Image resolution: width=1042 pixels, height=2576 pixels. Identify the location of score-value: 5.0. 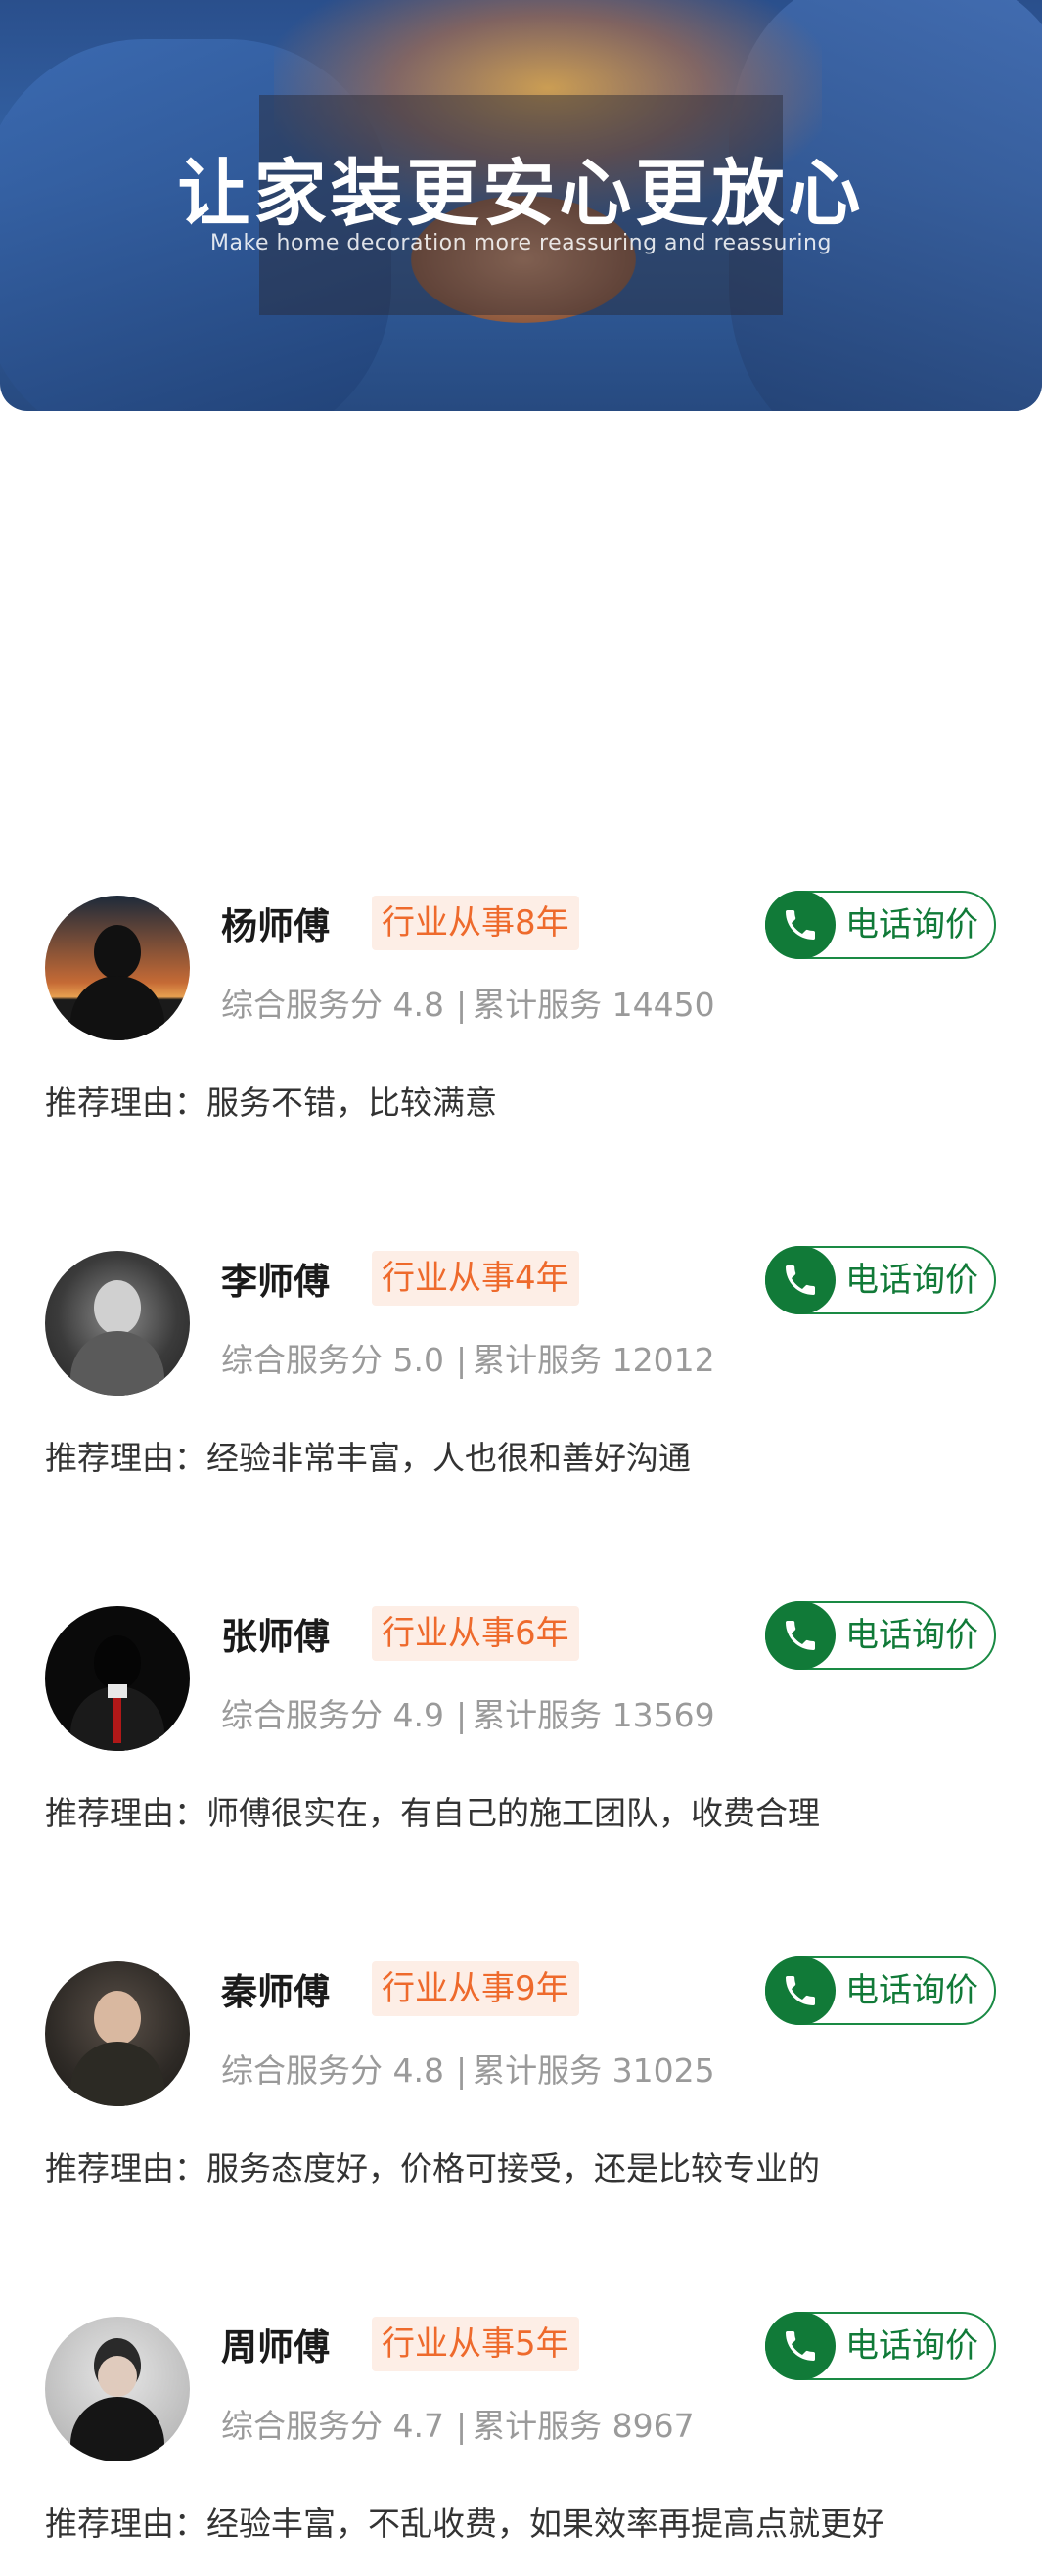
(418, 1360).